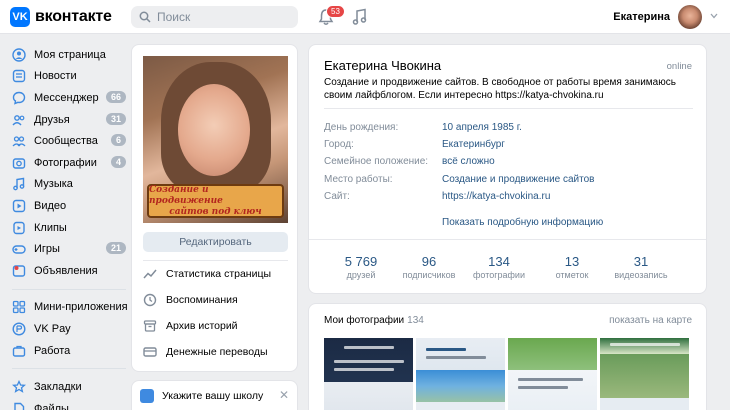 This screenshot has width=730, height=410. What do you see at coordinates (19, 206) in the screenshot?
I see `video-icon` at bounding box center [19, 206].